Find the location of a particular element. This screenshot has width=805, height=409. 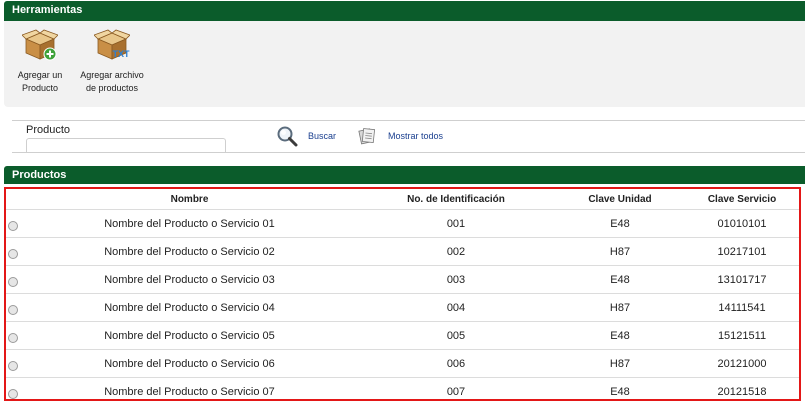

show-all-button: Mostrar todos is located at coordinates (400, 136).